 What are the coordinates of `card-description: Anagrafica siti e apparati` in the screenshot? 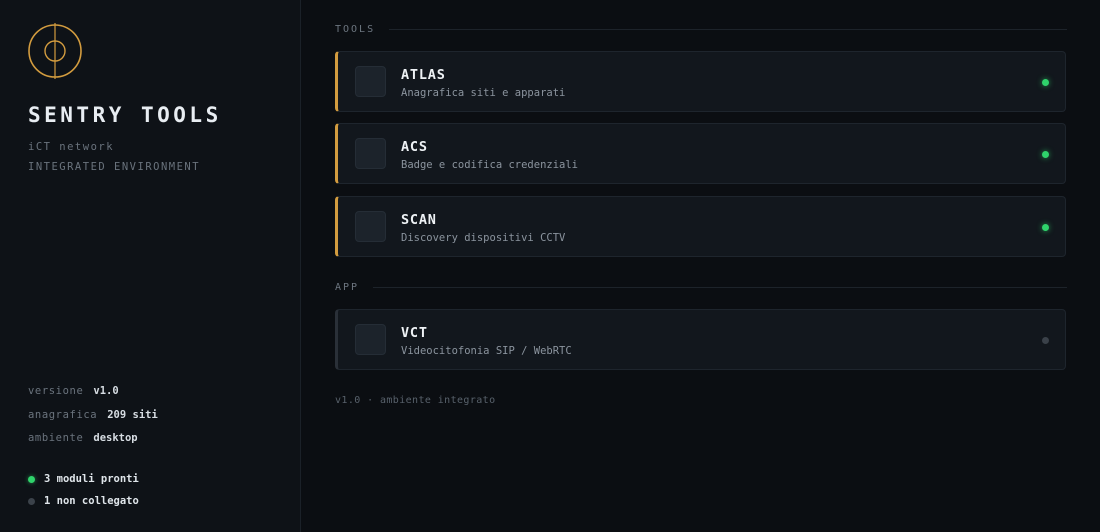 It's located at (483, 93).